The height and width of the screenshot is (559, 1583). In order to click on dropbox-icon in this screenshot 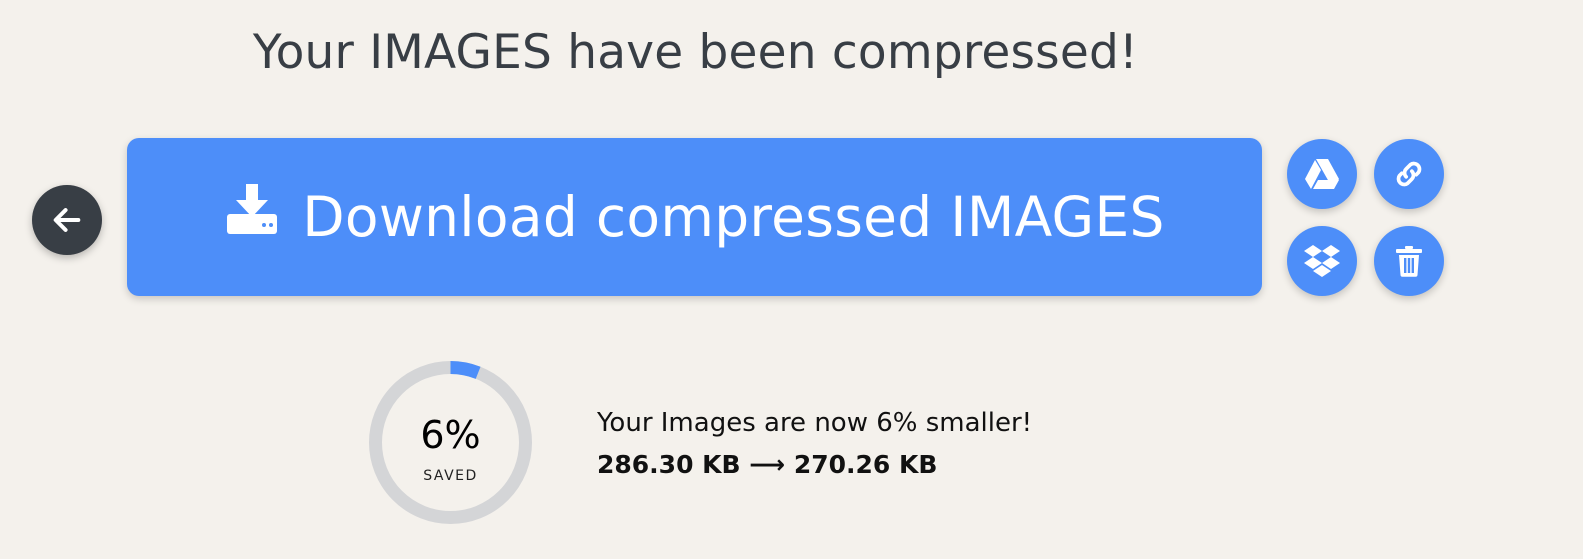, I will do `click(1322, 261)`.